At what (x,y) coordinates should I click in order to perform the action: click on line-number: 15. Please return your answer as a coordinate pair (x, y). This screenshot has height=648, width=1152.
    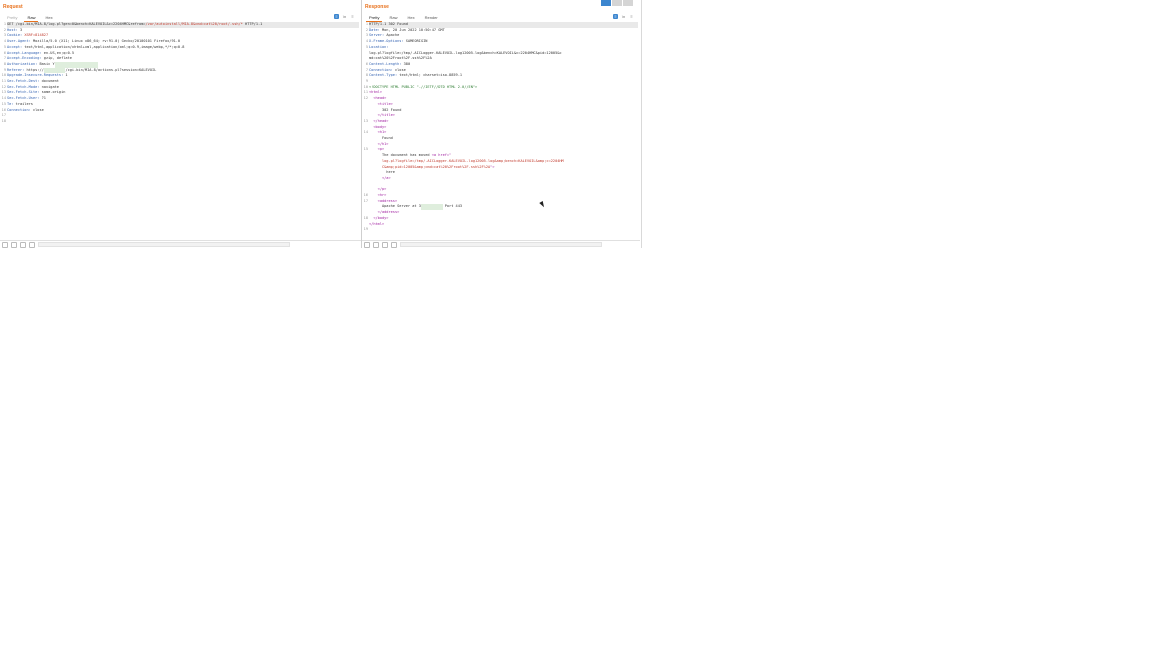
    Looking at the image, I should click on (365, 149).